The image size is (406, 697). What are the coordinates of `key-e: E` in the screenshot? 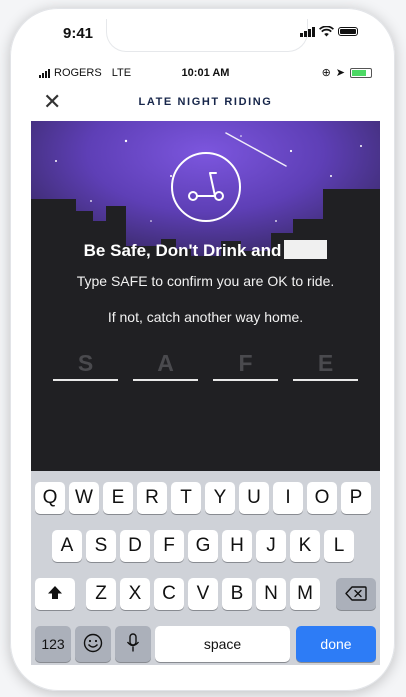 It's located at (118, 498).